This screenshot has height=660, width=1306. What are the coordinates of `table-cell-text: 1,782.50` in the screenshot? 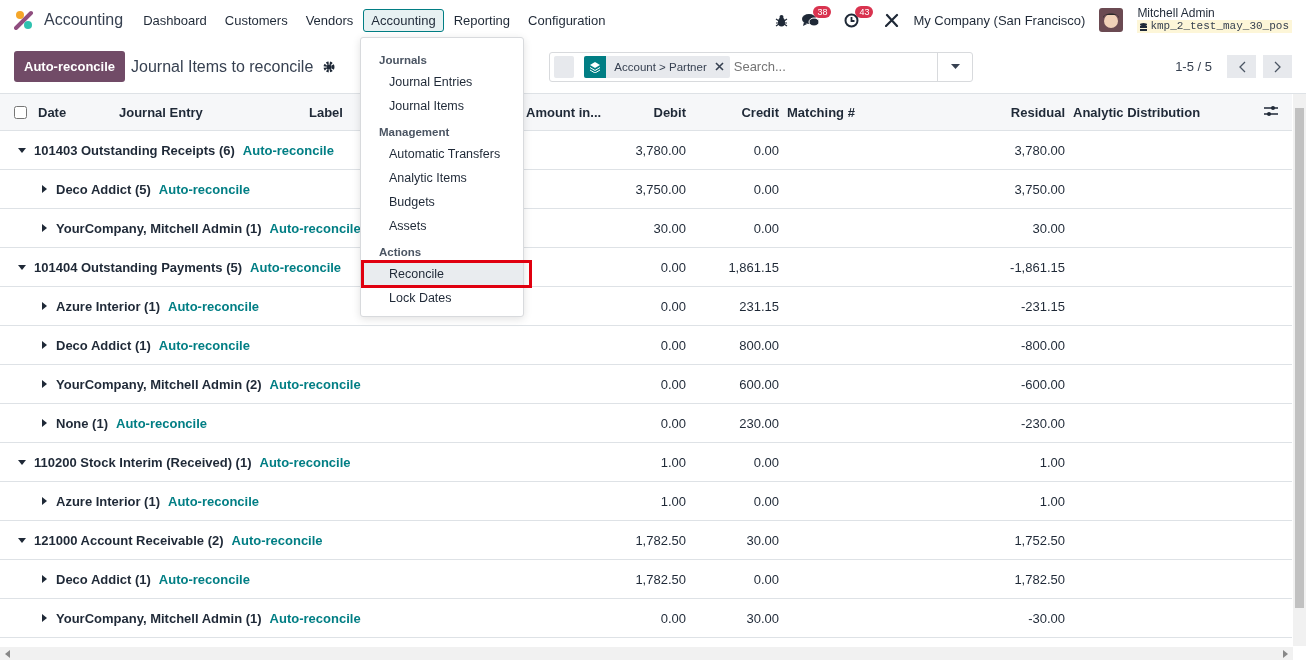 It's located at (1039, 579).